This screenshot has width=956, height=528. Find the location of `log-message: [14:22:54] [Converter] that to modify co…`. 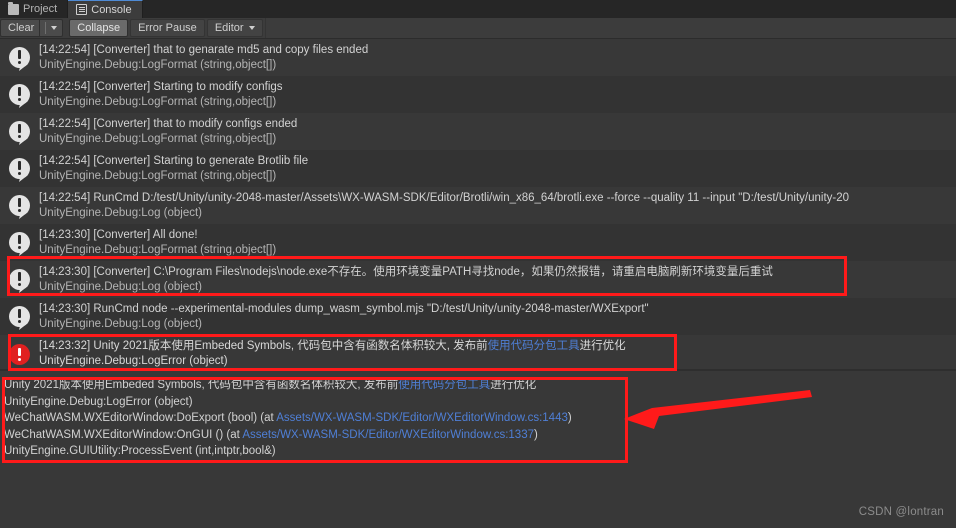

log-message: [14:22:54] [Converter] that to modify co… is located at coordinates (168, 123).